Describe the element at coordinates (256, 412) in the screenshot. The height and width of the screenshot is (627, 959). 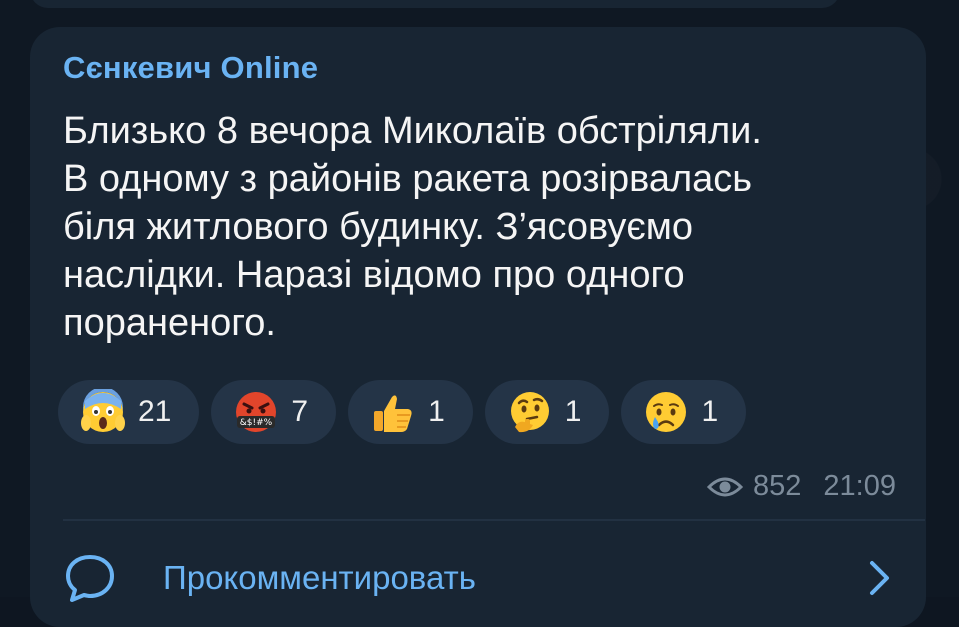
I see `face-with-symbols-on-mouth-icon: &$!#%` at that location.